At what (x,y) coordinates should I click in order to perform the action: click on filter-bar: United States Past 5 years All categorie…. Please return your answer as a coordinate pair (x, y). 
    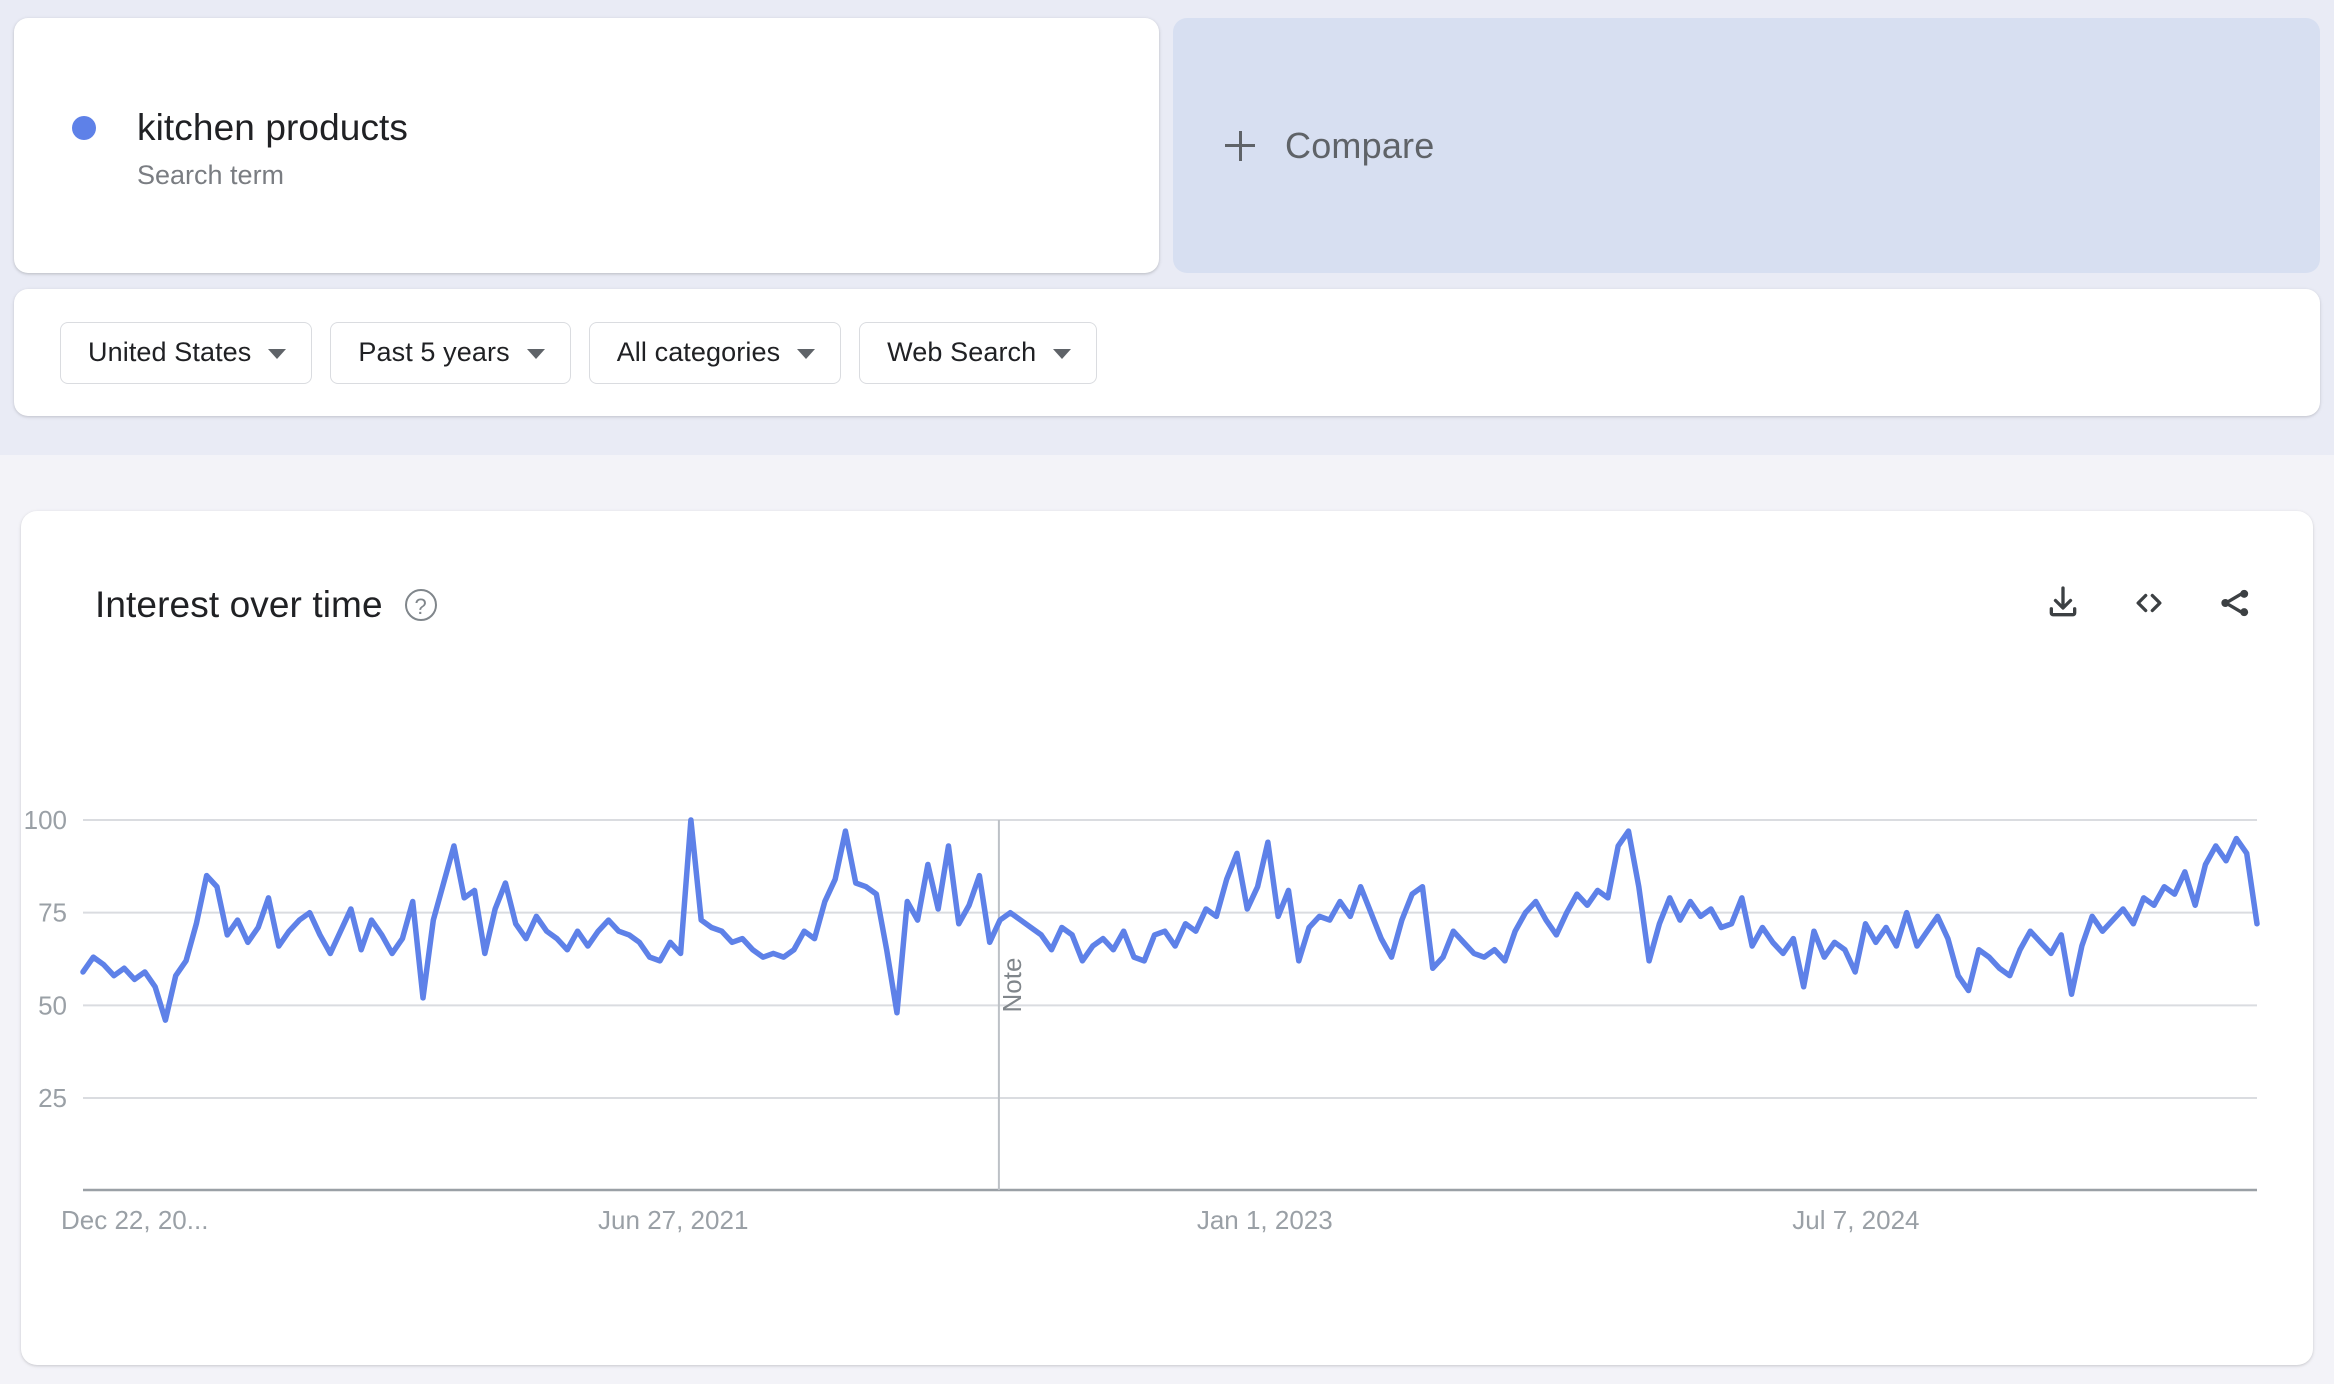
    Looking at the image, I should click on (1167, 352).